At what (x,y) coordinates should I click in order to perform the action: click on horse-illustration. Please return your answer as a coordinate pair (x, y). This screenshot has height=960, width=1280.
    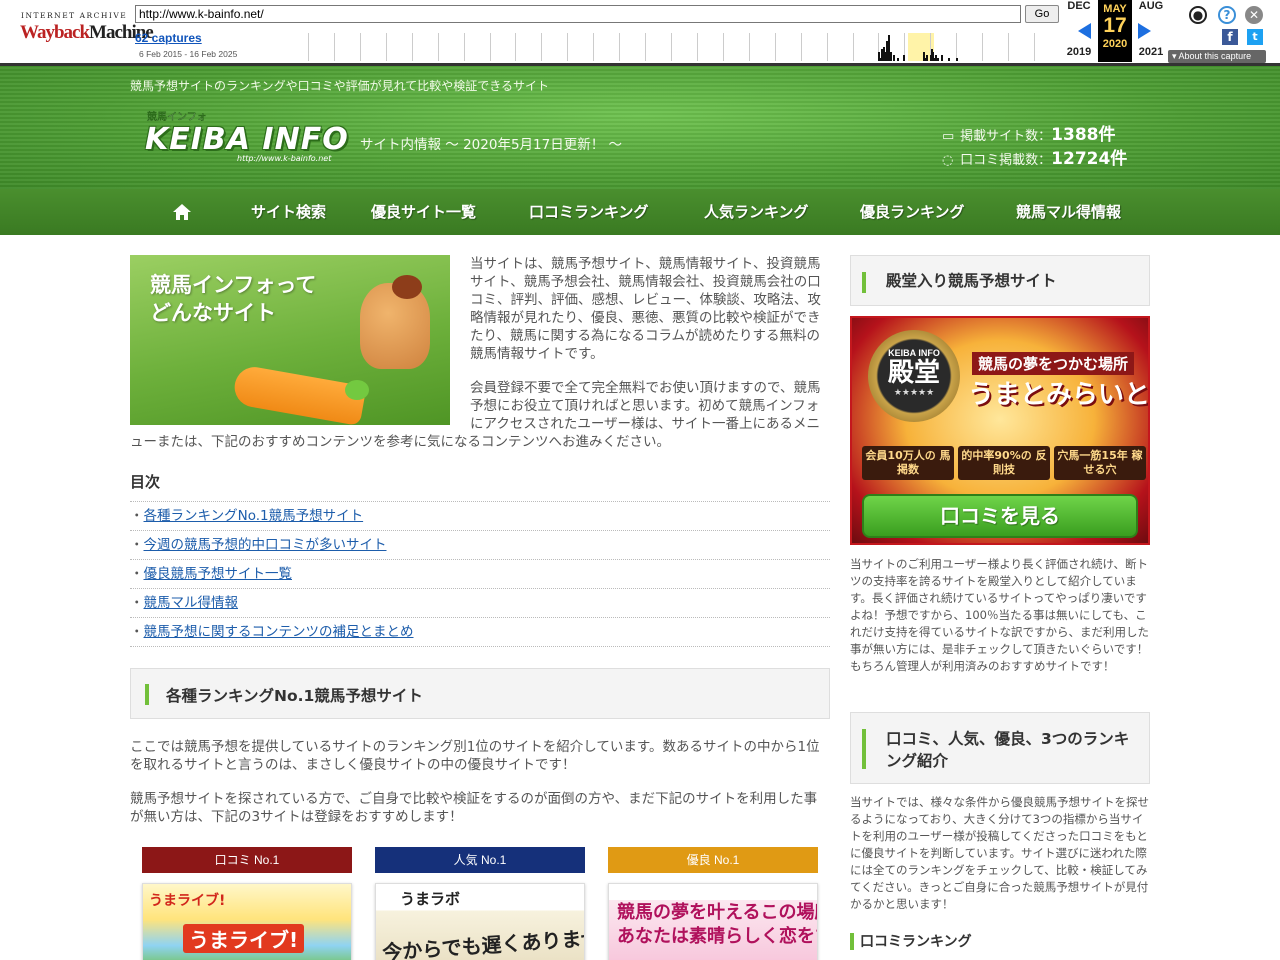
    Looking at the image, I should click on (395, 326).